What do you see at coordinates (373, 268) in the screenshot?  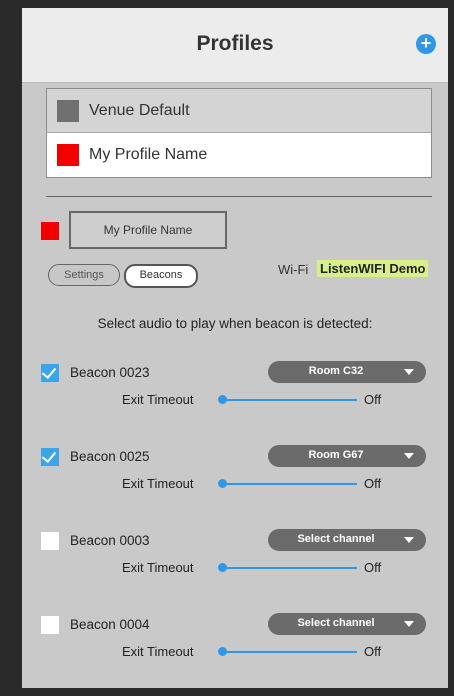 I see `wifi-network-name: ListenWIFI Demo` at bounding box center [373, 268].